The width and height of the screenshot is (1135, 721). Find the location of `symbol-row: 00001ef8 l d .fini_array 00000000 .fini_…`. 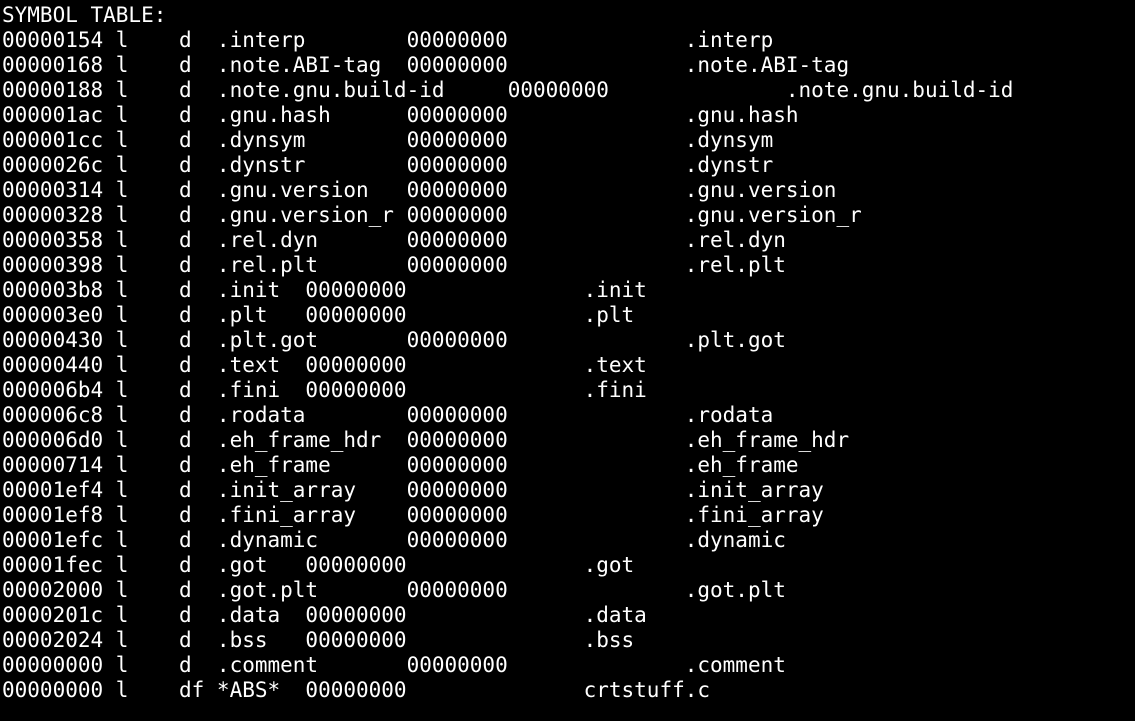

symbol-row: 00001ef8 l d .fini_array 00000000 .fini_… is located at coordinates (413, 515).